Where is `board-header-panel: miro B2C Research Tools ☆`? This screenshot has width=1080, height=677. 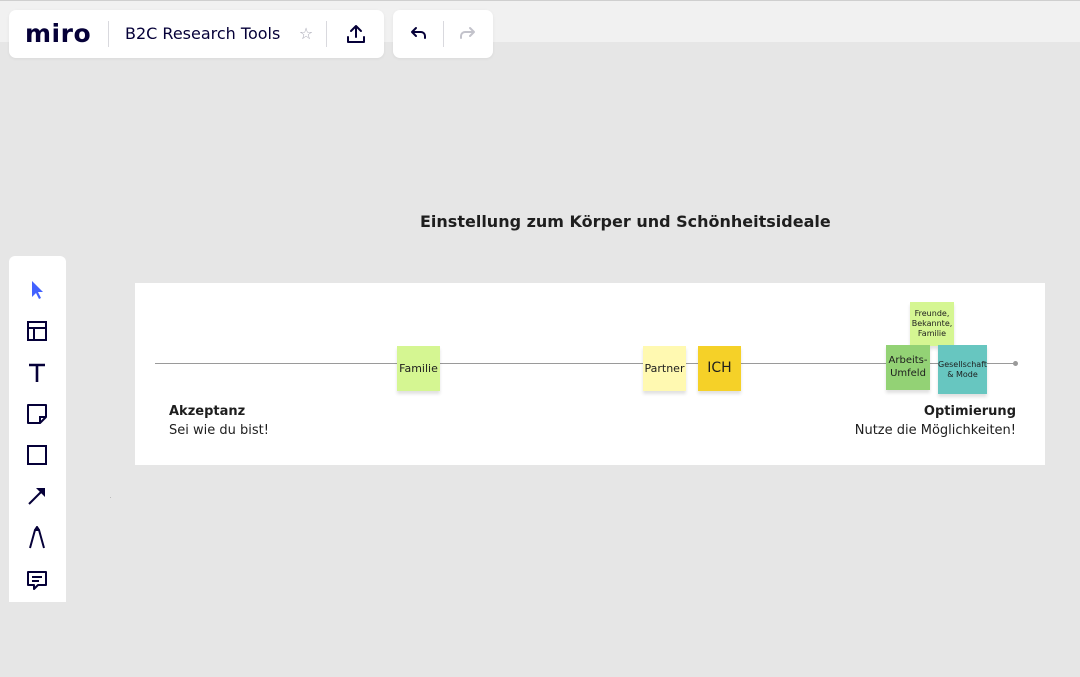
board-header-panel: miro B2C Research Tools ☆ is located at coordinates (196, 34).